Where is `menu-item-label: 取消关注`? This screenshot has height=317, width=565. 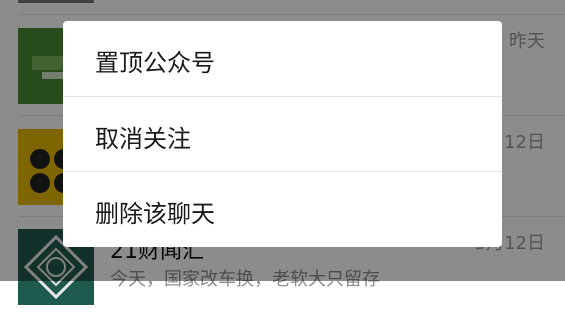
menu-item-label: 取消关注 is located at coordinates (143, 139).